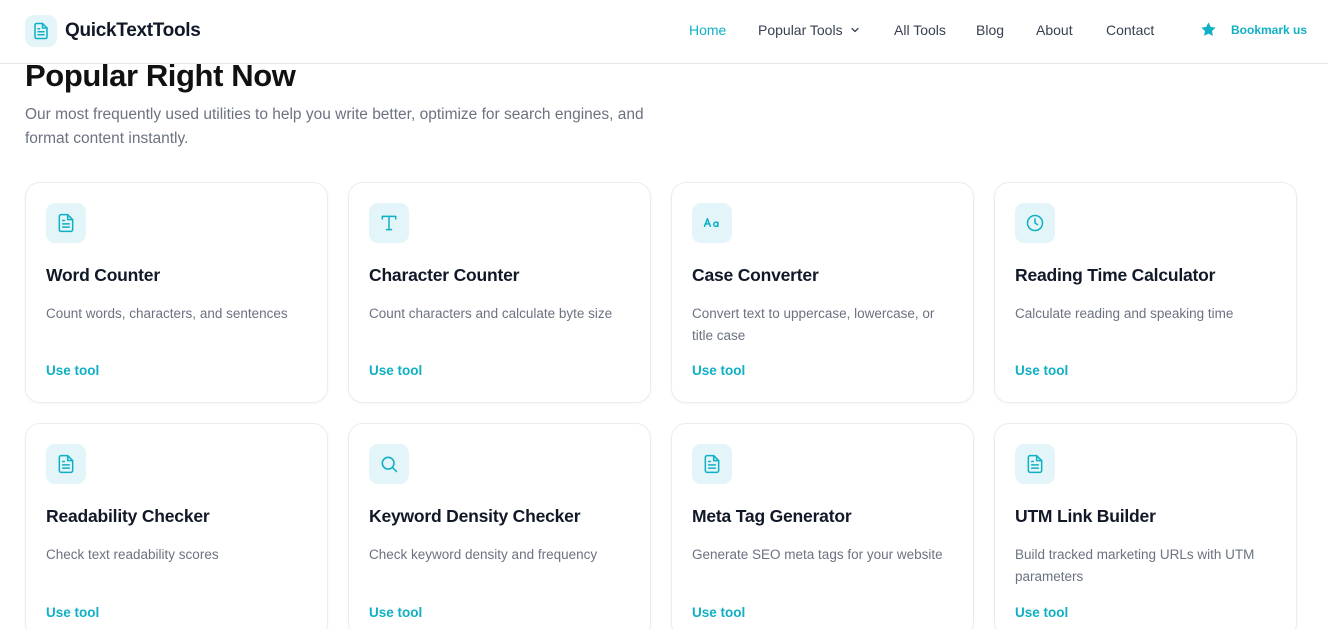 The height and width of the screenshot is (629, 1328). I want to click on star-icon, so click(1208, 29).